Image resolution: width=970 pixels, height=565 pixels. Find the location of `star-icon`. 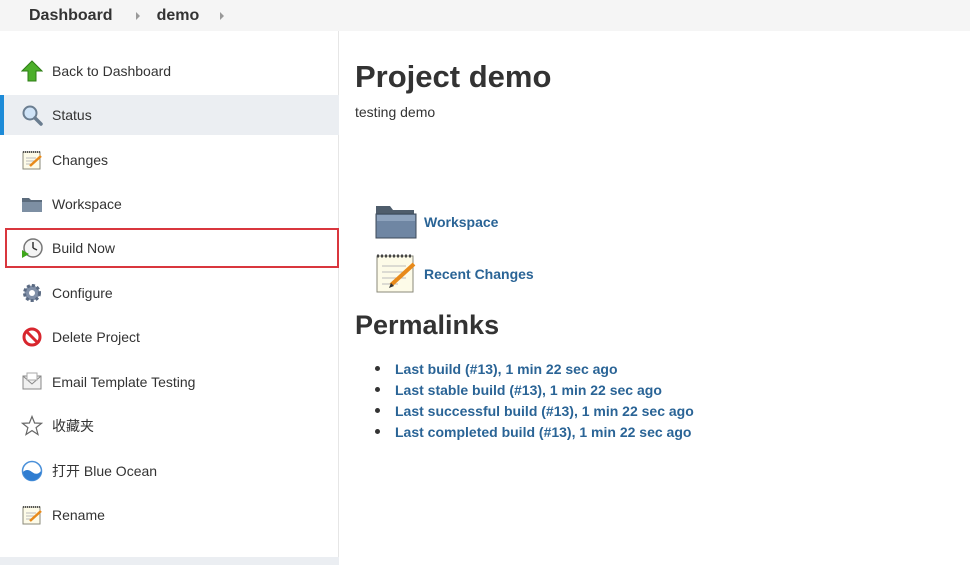

star-icon is located at coordinates (32, 426).